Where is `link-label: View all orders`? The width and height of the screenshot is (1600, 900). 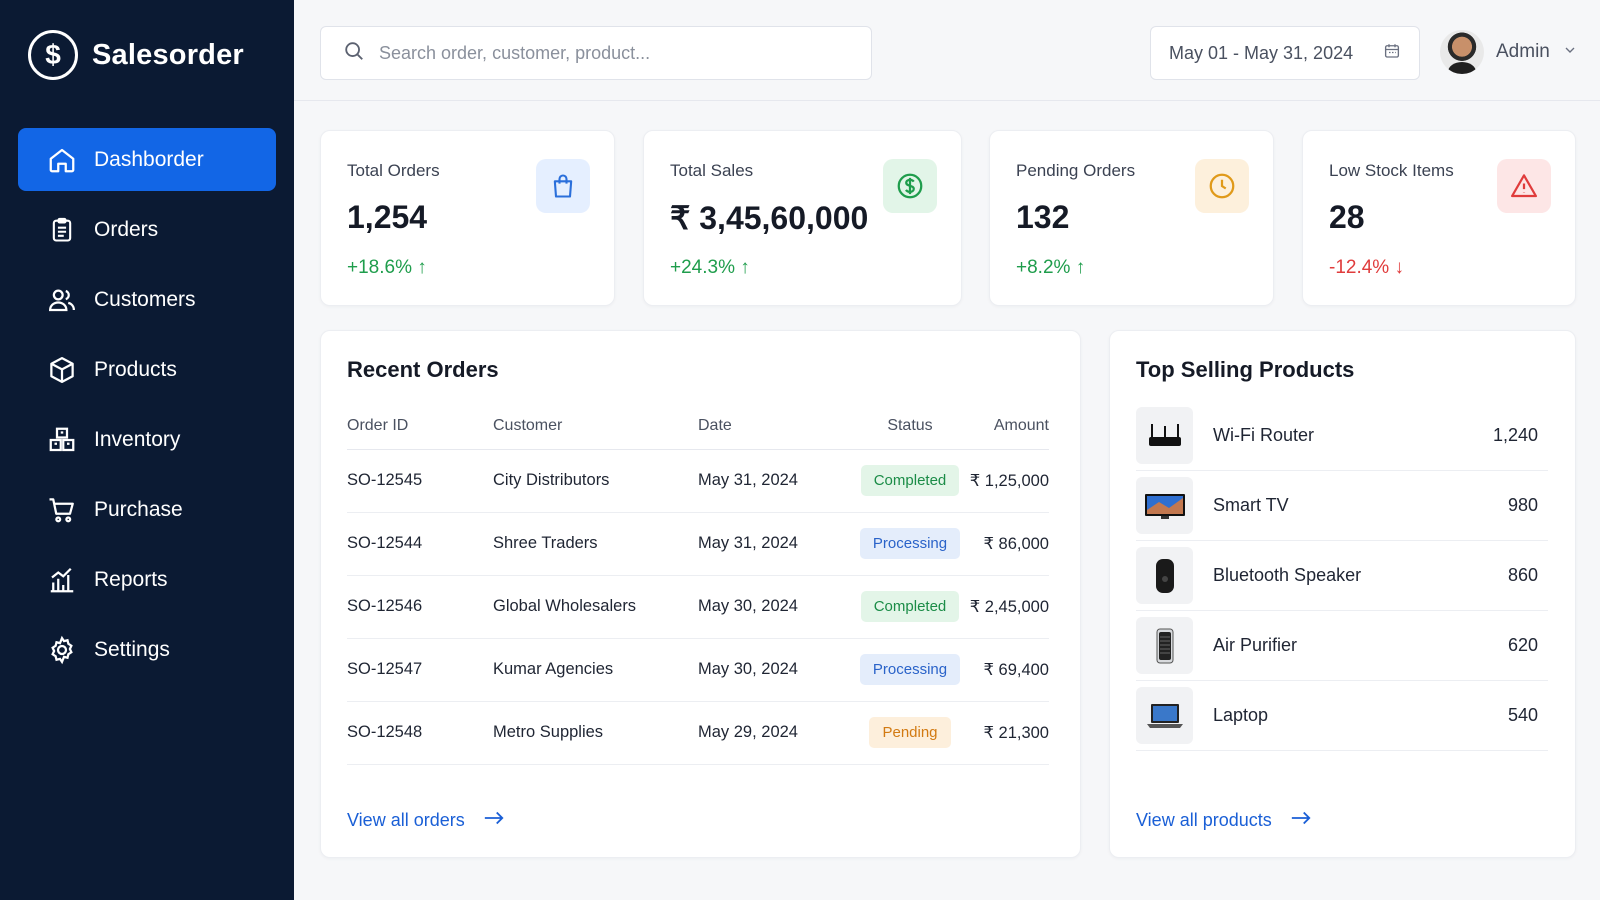
link-label: View all orders is located at coordinates (406, 820).